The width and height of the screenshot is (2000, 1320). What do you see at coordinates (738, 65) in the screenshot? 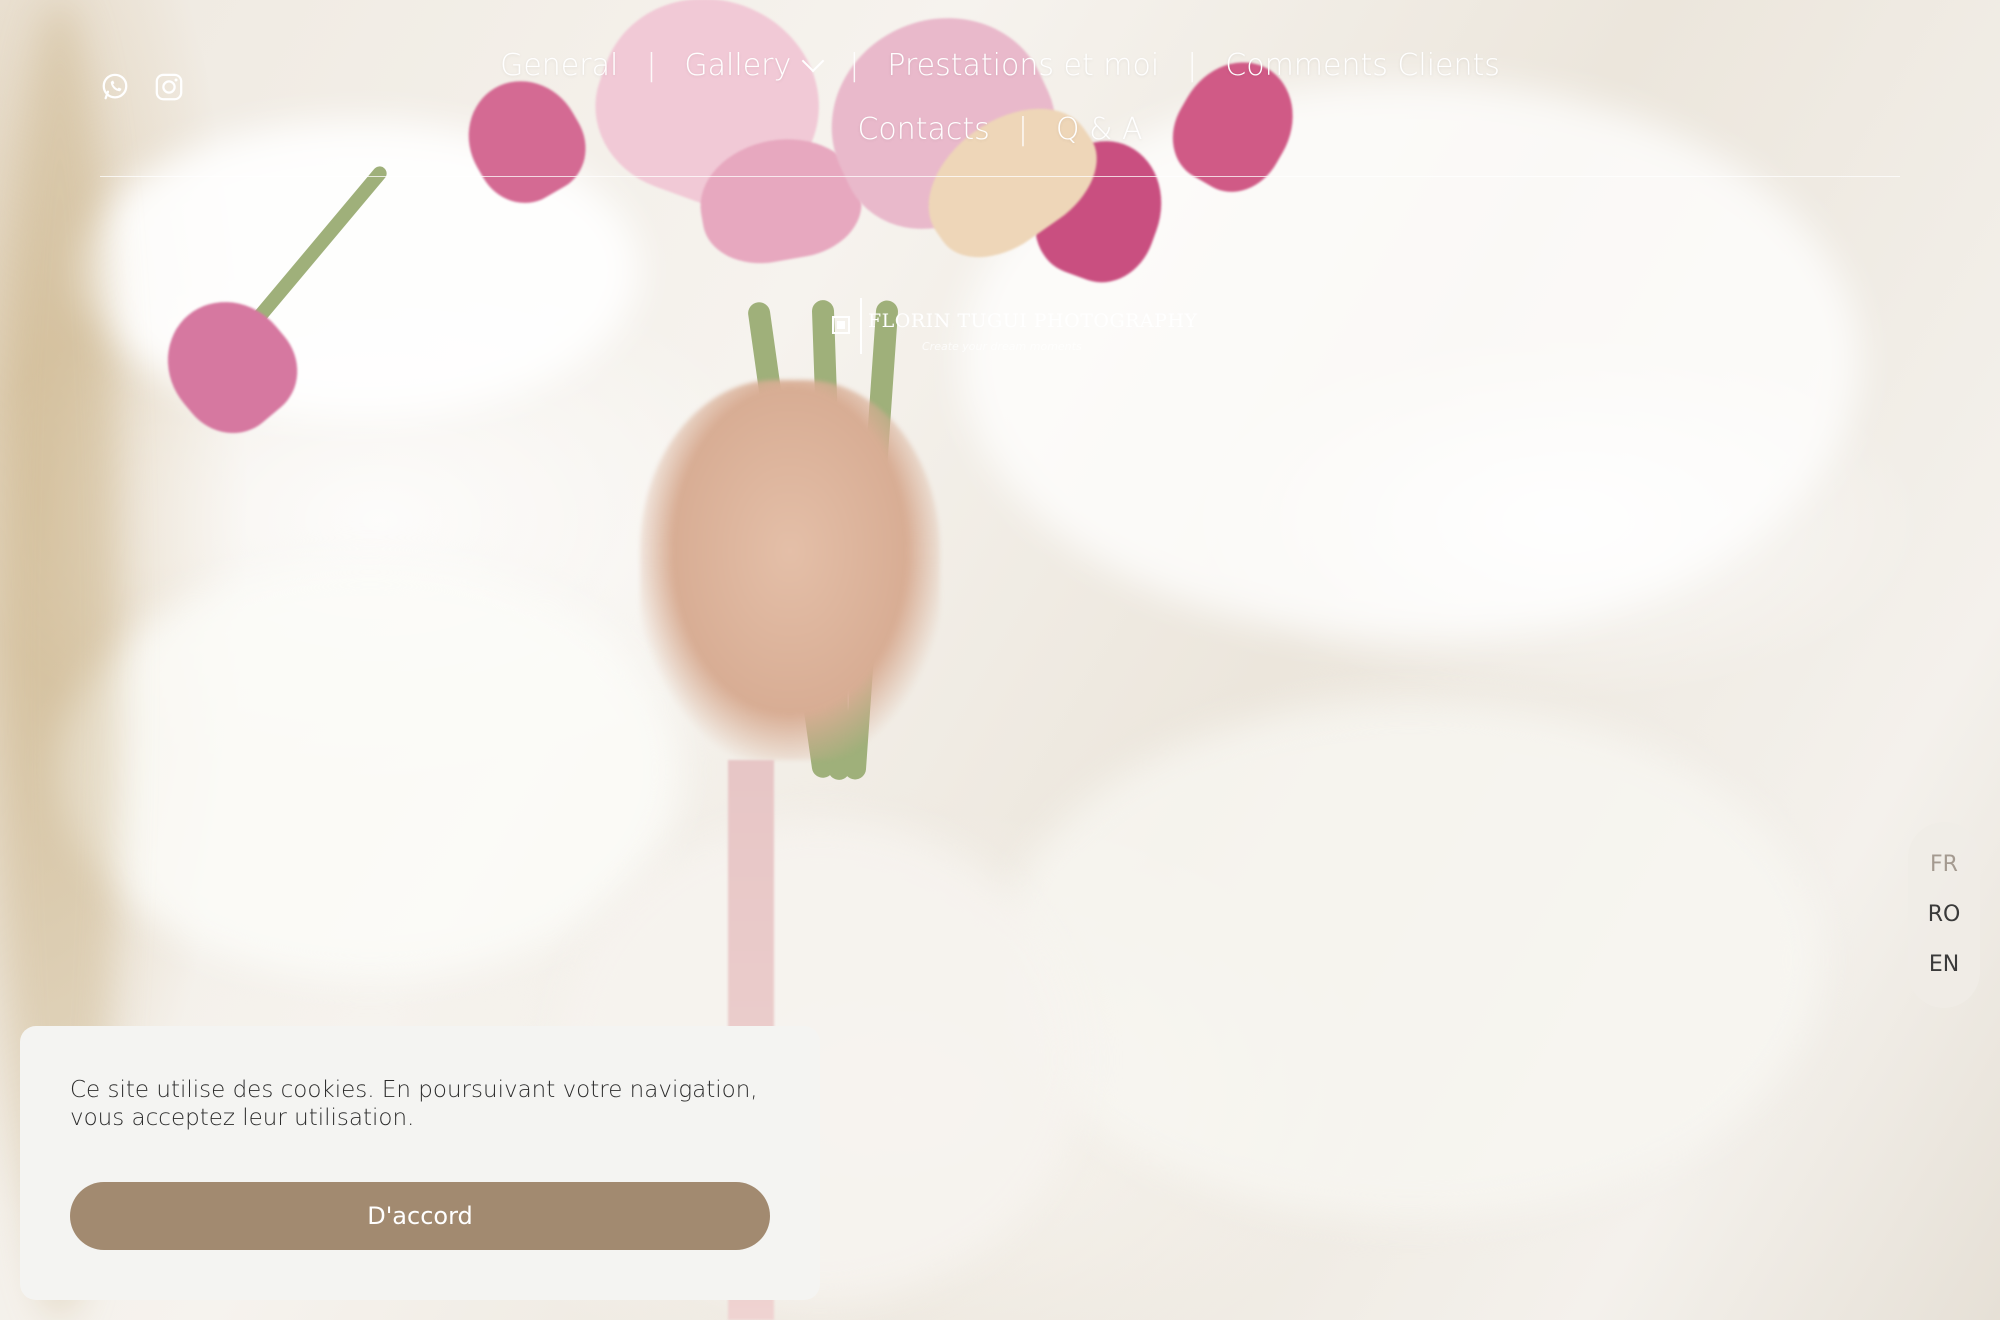
I see `nav-item-gallery-label: Gallery` at bounding box center [738, 65].